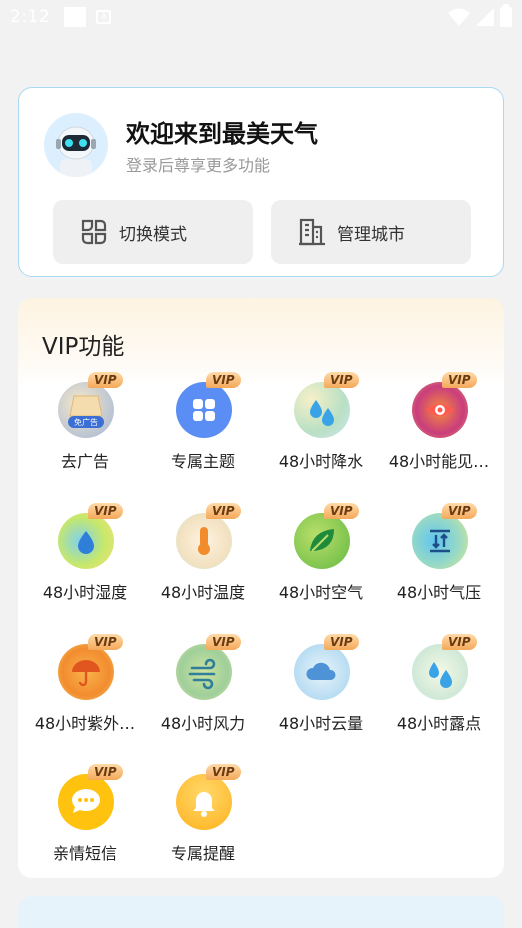 Image resolution: width=522 pixels, height=928 pixels. I want to click on vip-item-remove-ads: 免广告 VIP 去广告, so click(85, 432).